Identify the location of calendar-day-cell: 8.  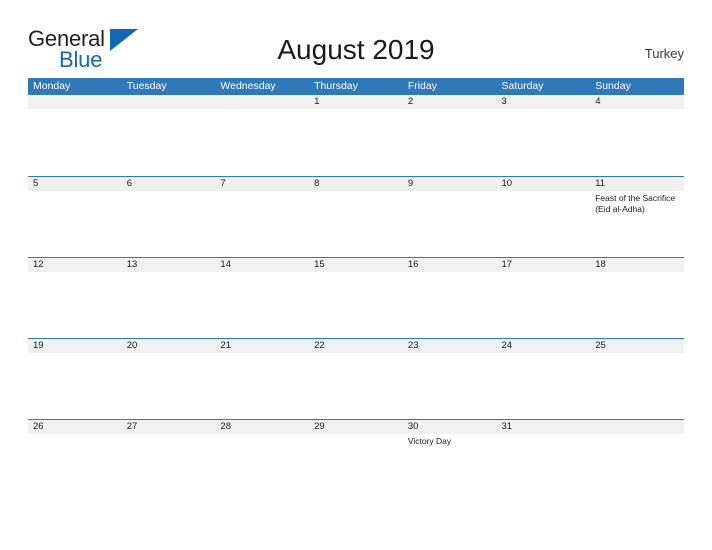
(356, 217).